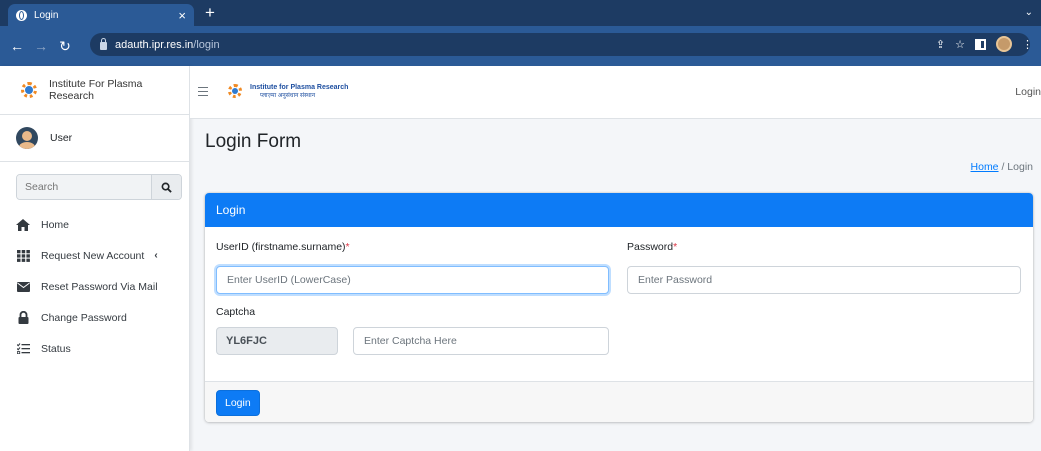 Image resolution: width=1041 pixels, height=451 pixels. Describe the element at coordinates (41, 46) in the screenshot. I see `forward-arrow-icon: →` at that location.